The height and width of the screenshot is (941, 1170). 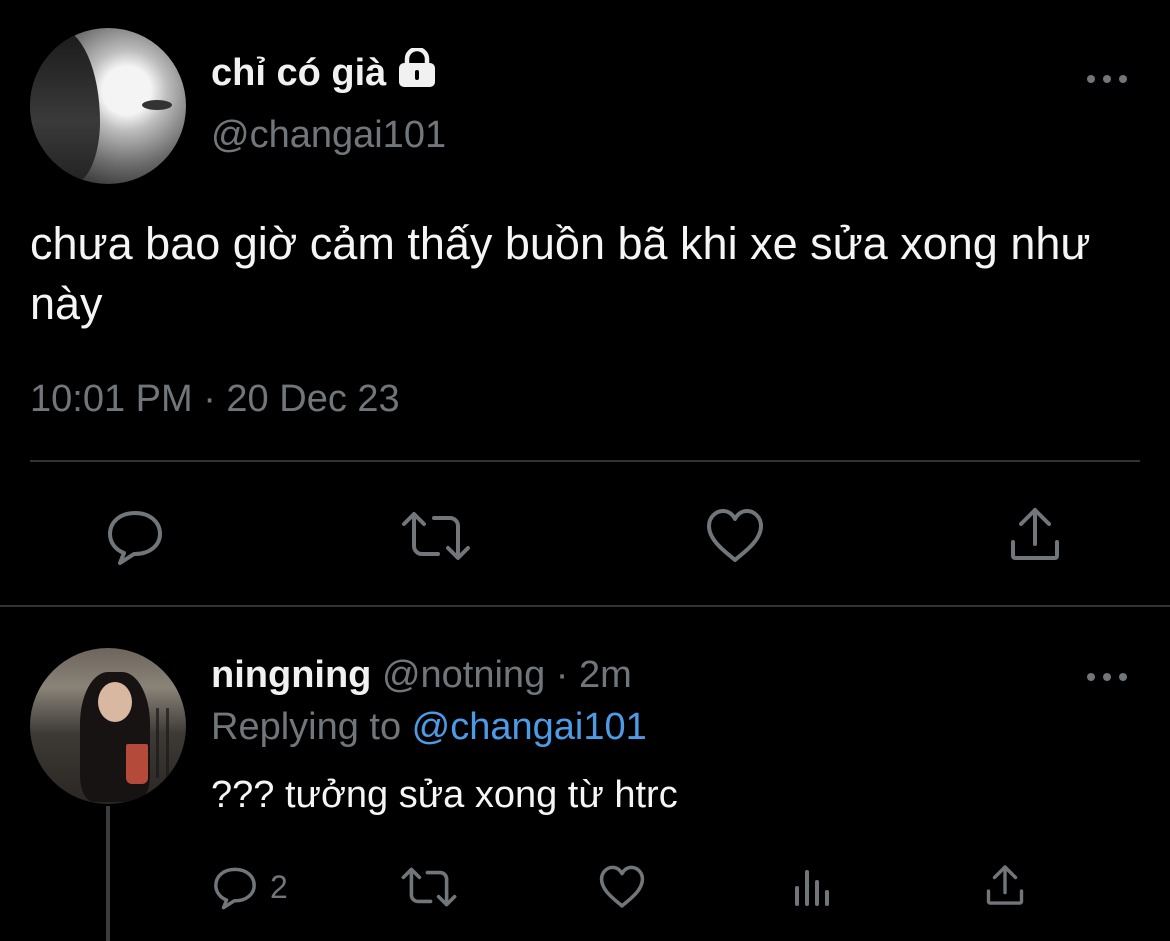 I want to click on retweet-button, so click(x=436, y=536).